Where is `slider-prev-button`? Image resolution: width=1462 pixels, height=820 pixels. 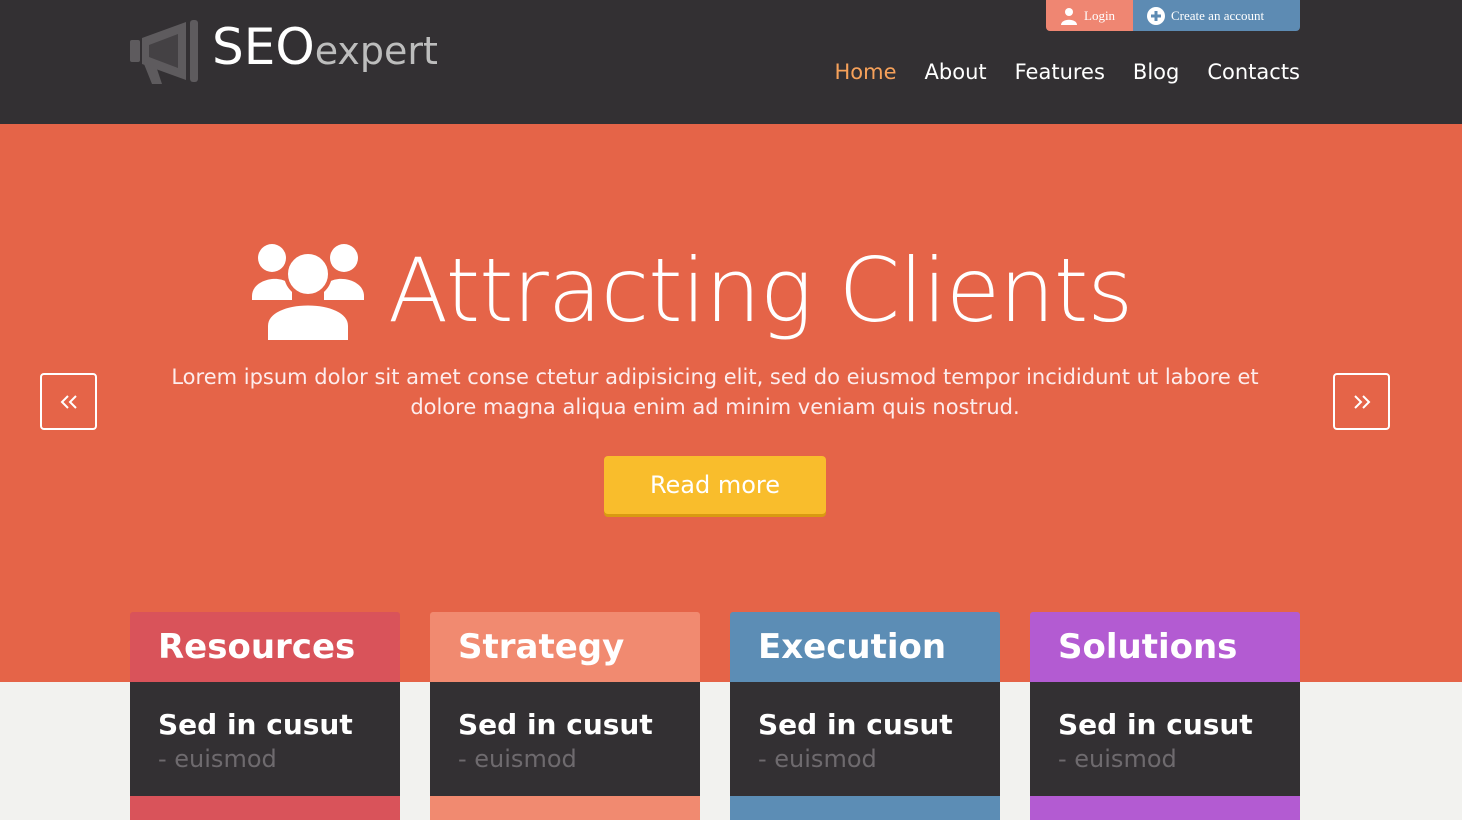
slider-prev-button is located at coordinates (68, 401).